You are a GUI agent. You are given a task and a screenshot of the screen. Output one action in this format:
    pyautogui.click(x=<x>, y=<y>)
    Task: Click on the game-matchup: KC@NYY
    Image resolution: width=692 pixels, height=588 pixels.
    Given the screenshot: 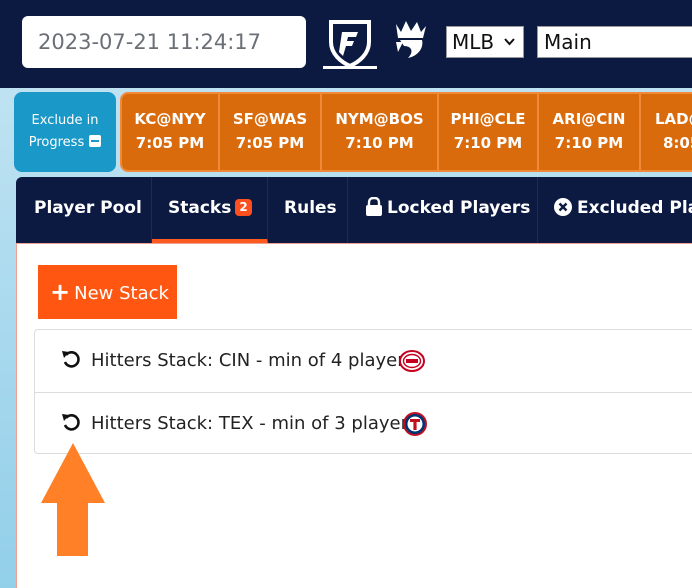 What is the action you would take?
    pyautogui.click(x=170, y=119)
    